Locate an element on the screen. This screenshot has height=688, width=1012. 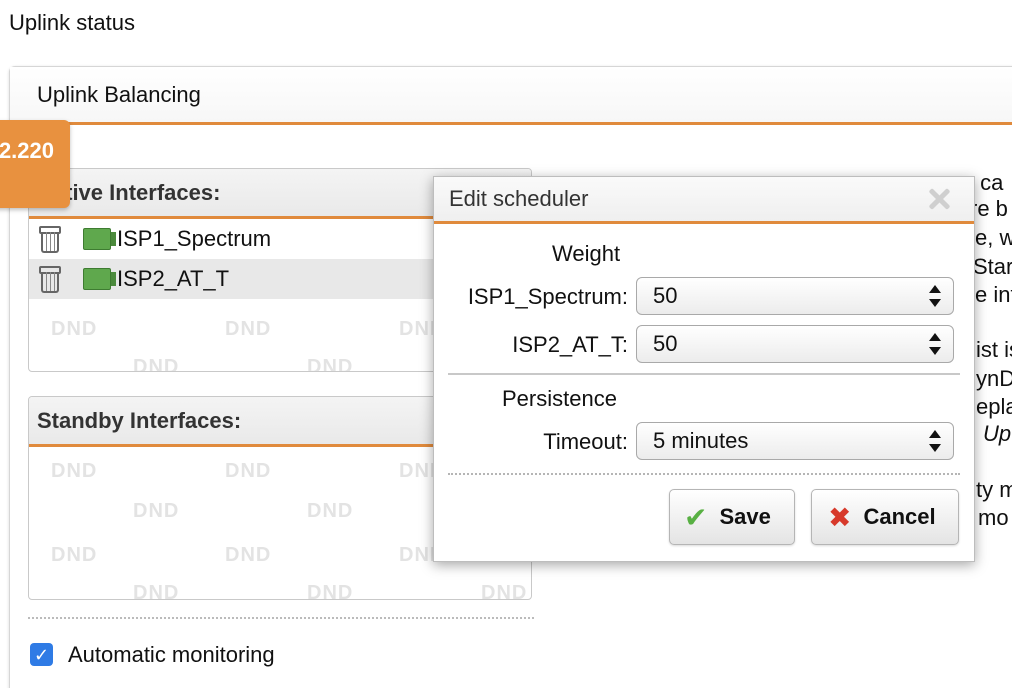
help-text-fragment: ynD is located at coordinates (994, 378).